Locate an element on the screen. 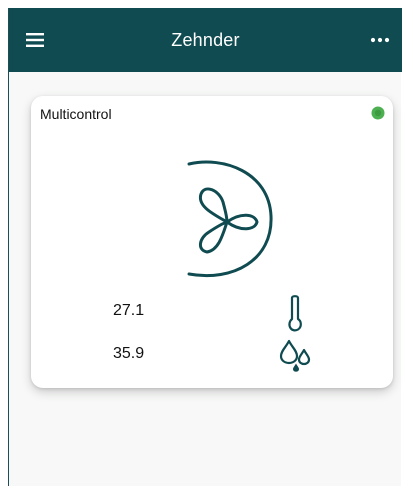 Image resolution: width=409 pixels, height=486 pixels. device-name: Multicontrol is located at coordinates (76, 114).